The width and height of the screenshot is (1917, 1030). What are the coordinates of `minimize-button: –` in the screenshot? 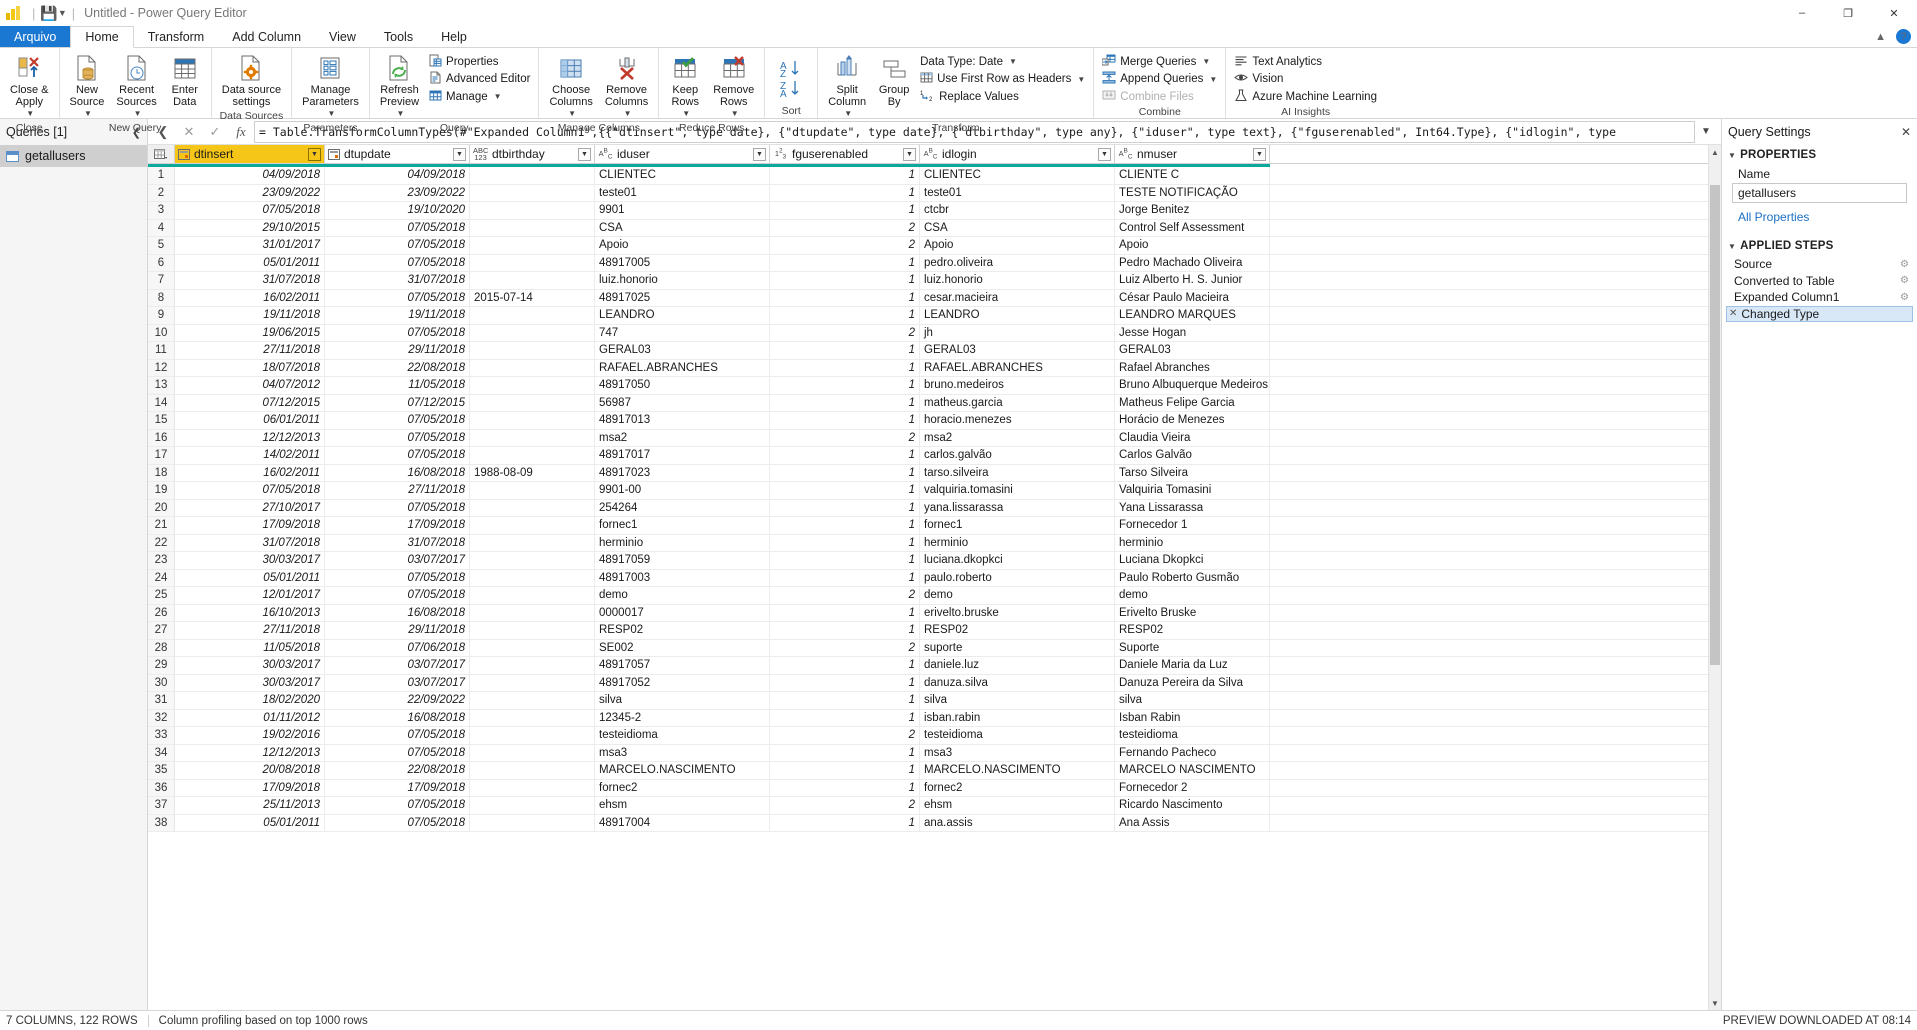 It's located at (1802, 13).